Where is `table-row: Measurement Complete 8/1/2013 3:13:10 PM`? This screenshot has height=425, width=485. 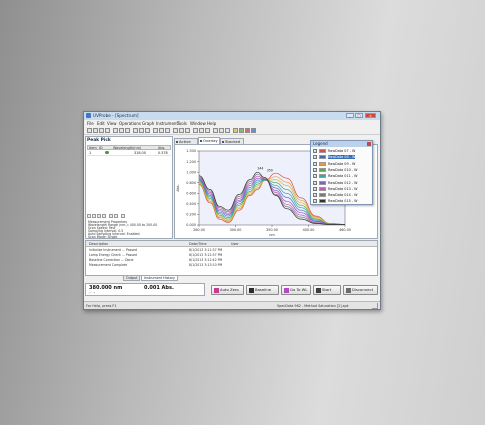
table-row: Measurement Complete 8/1/2013 3:13:10 PM is located at coordinates (231, 264).